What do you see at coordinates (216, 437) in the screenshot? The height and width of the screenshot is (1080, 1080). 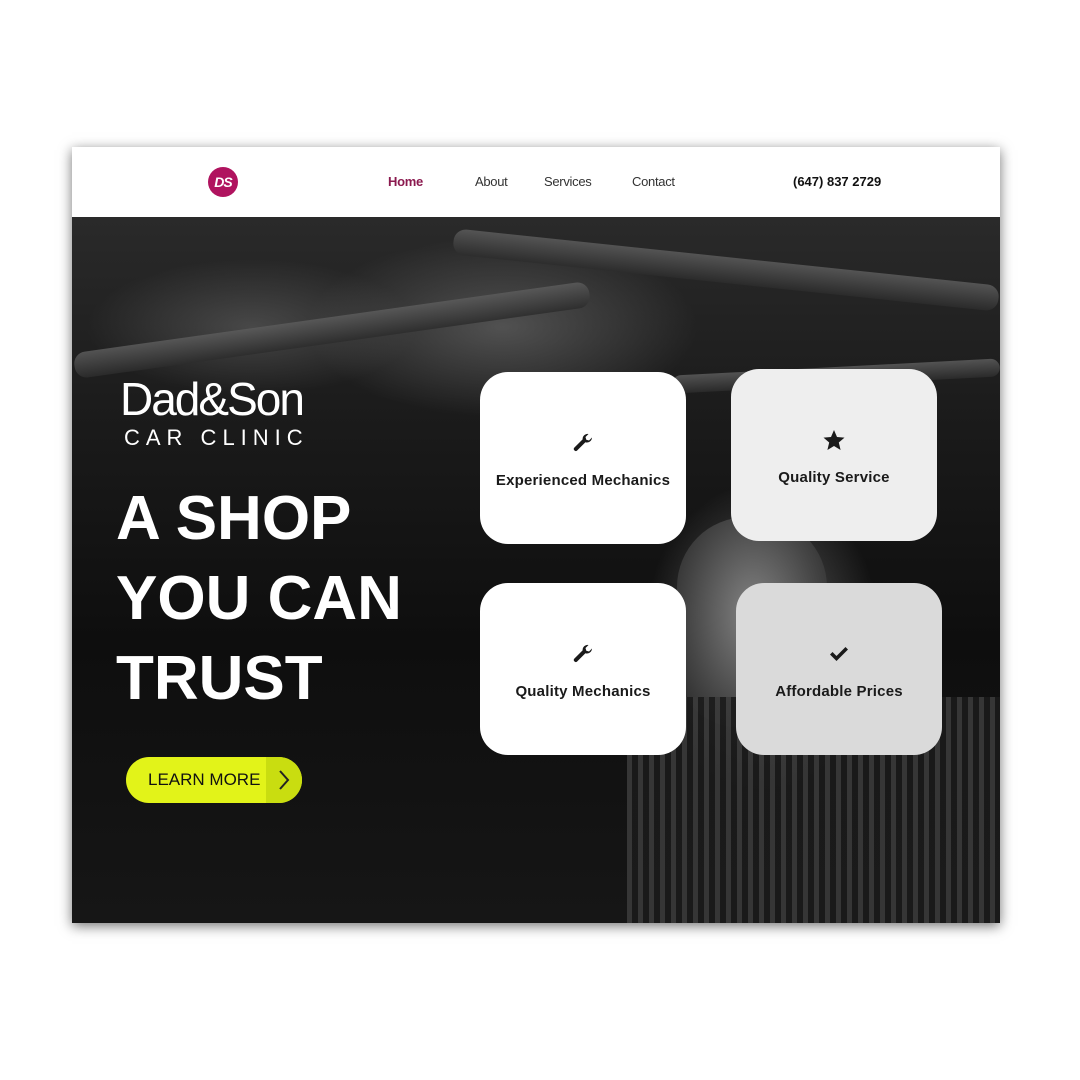 I see `brand-subtitle: CAR CLINIC` at bounding box center [216, 437].